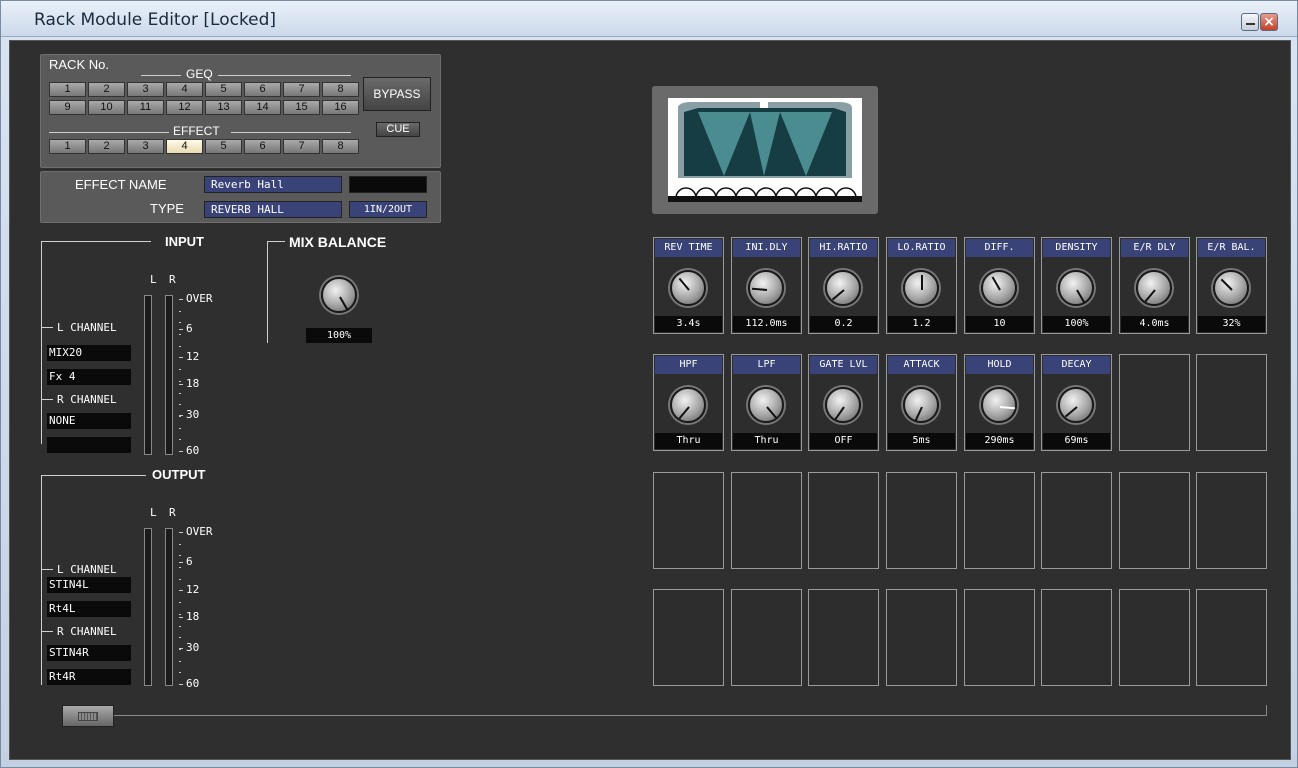 The height and width of the screenshot is (768, 1298). I want to click on geq-button-2: 2, so click(106, 89).